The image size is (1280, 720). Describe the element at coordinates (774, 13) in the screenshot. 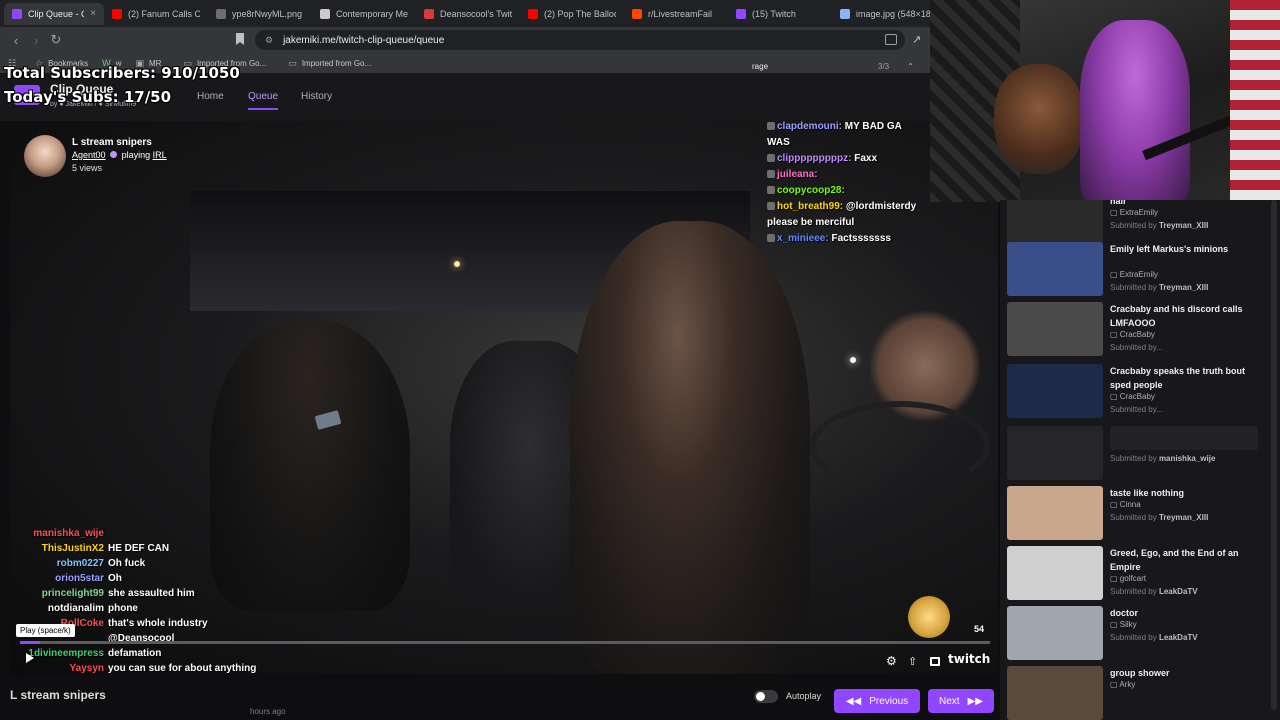

I see `tab-label: (15) Twitch` at that location.